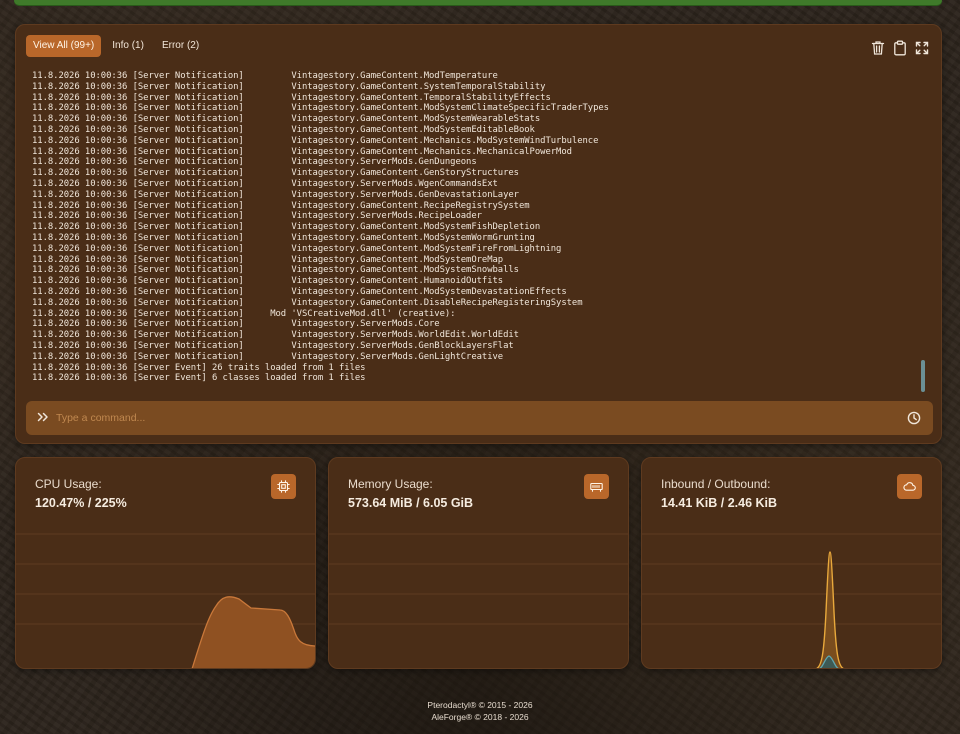  Describe the element at coordinates (390, 484) in the screenshot. I see `memory-usage-title: Memory Usage:` at that location.